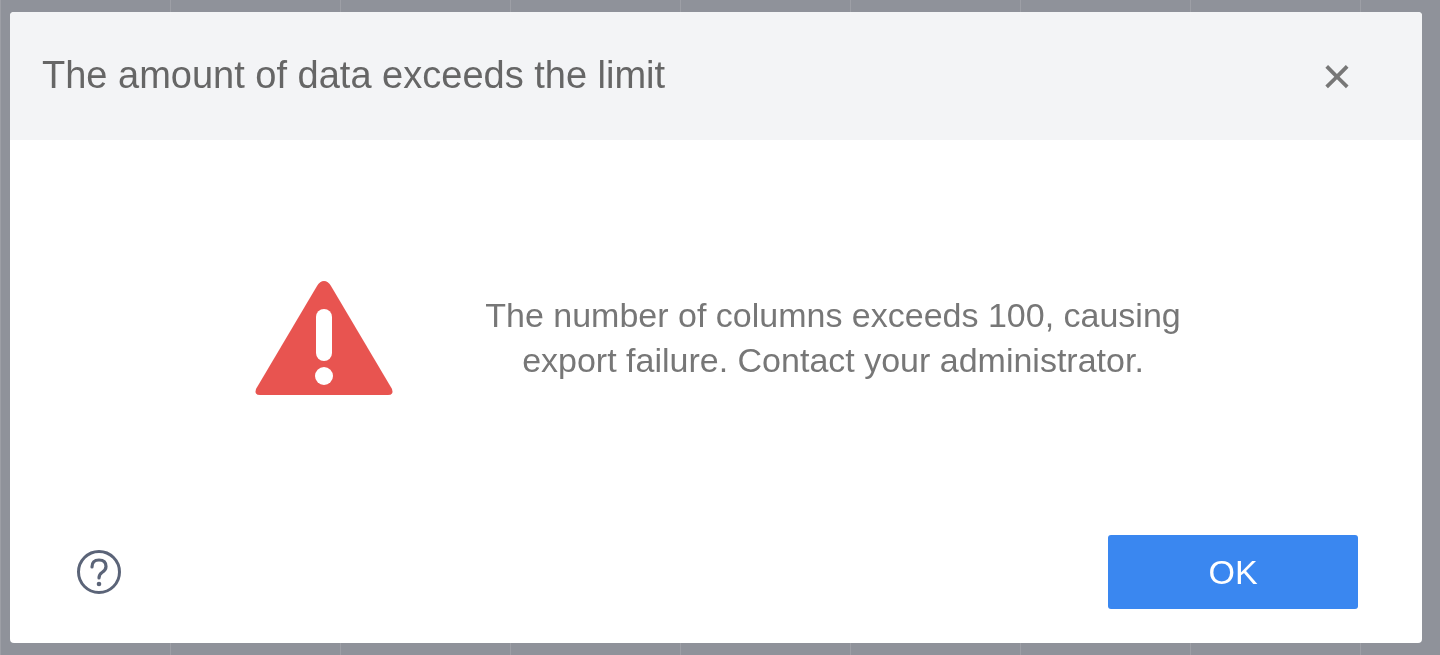 The width and height of the screenshot is (1440, 655). What do you see at coordinates (1233, 572) in the screenshot?
I see `ok-button: OK` at bounding box center [1233, 572].